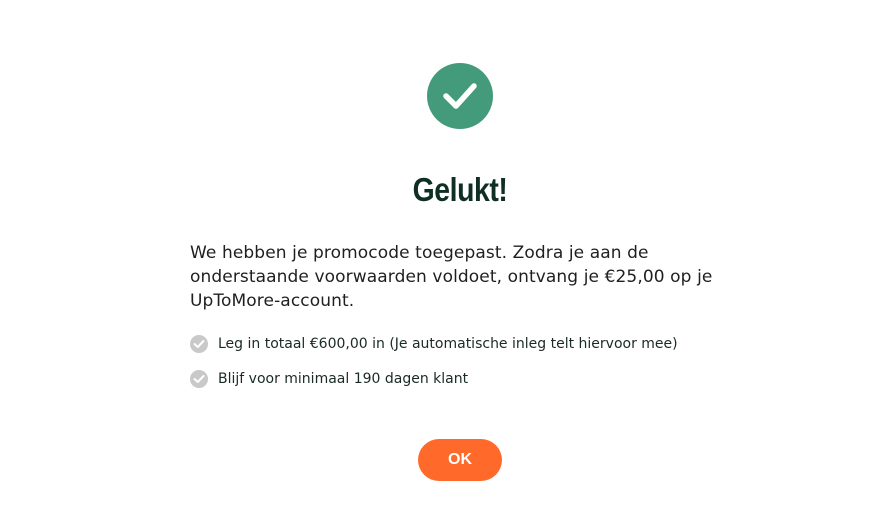 This screenshot has width=885, height=513. I want to click on checkmark-icon, so click(460, 96).